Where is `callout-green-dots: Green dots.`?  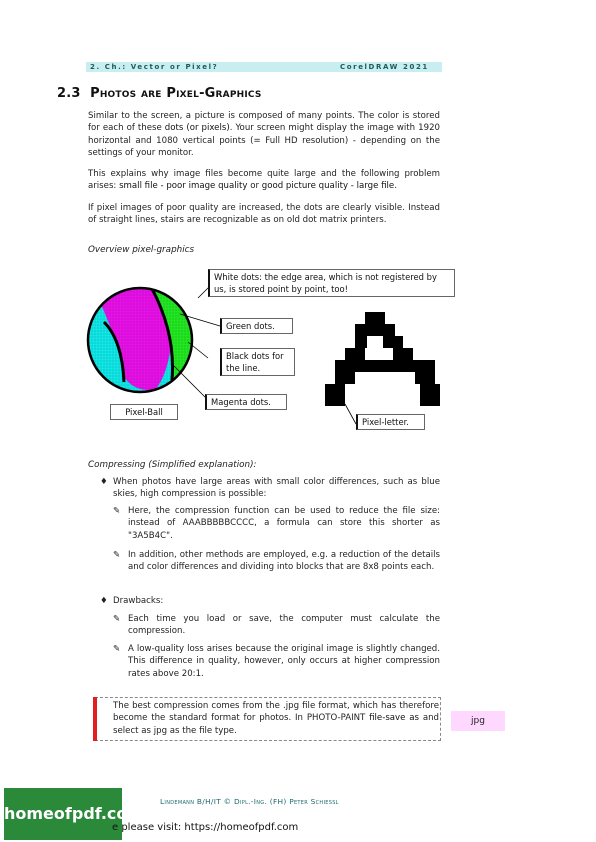
callout-green-dots: Green dots. is located at coordinates (256, 326).